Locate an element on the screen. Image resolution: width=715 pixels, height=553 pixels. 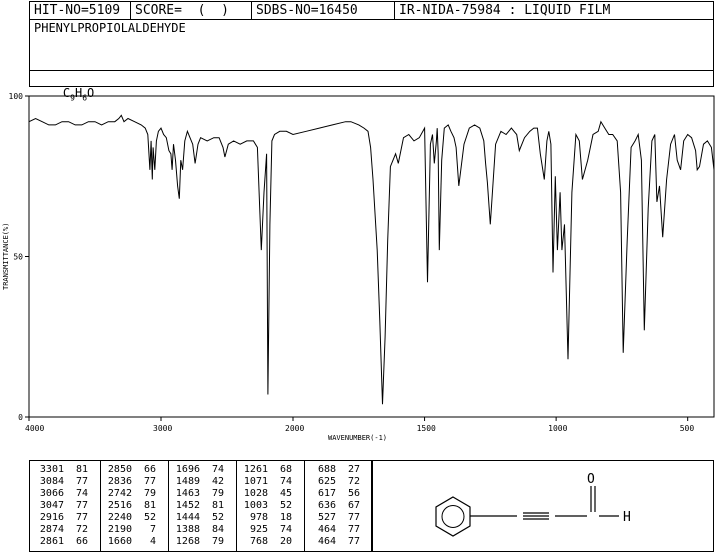
peak-wavenumber: 1003 is located at coordinates (255, 505).